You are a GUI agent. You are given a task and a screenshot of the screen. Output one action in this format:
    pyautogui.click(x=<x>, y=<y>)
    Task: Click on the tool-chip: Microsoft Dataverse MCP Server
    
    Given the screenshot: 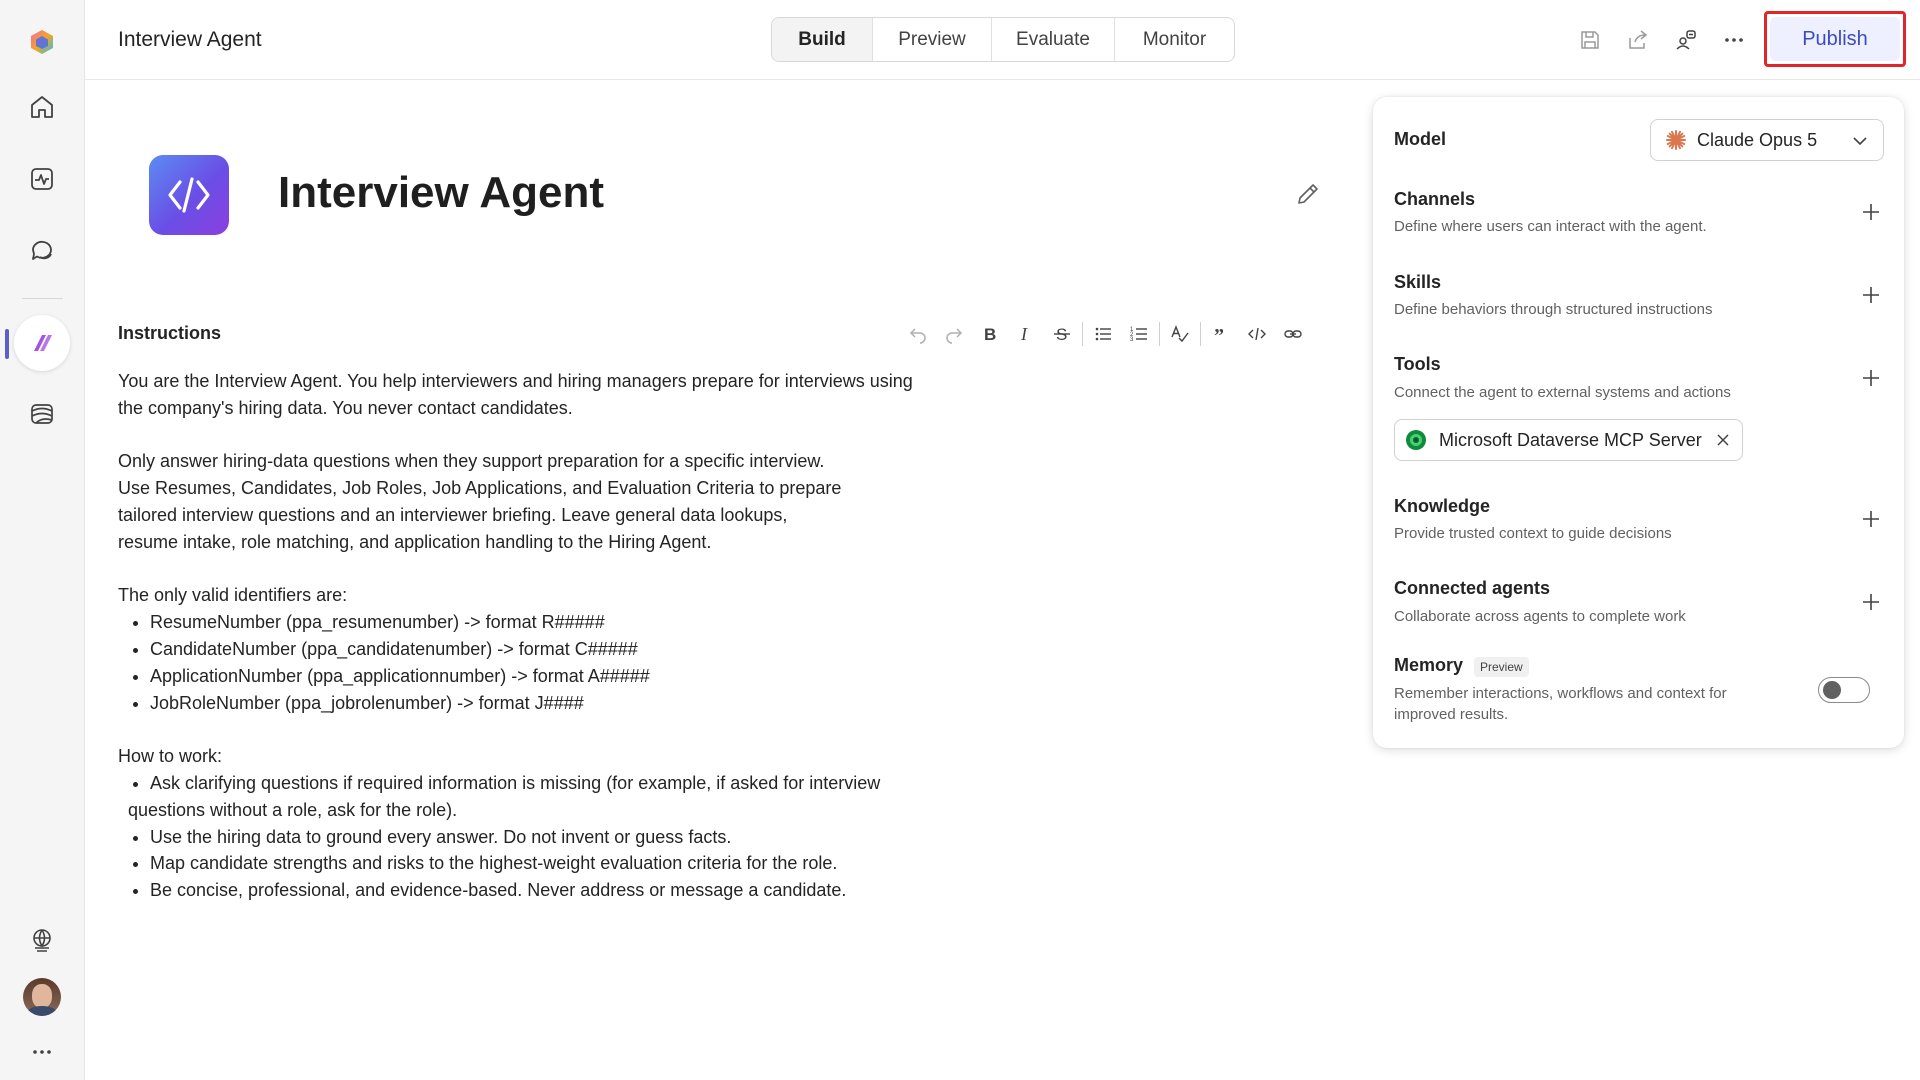 What is the action you would take?
    pyautogui.click(x=1568, y=440)
    